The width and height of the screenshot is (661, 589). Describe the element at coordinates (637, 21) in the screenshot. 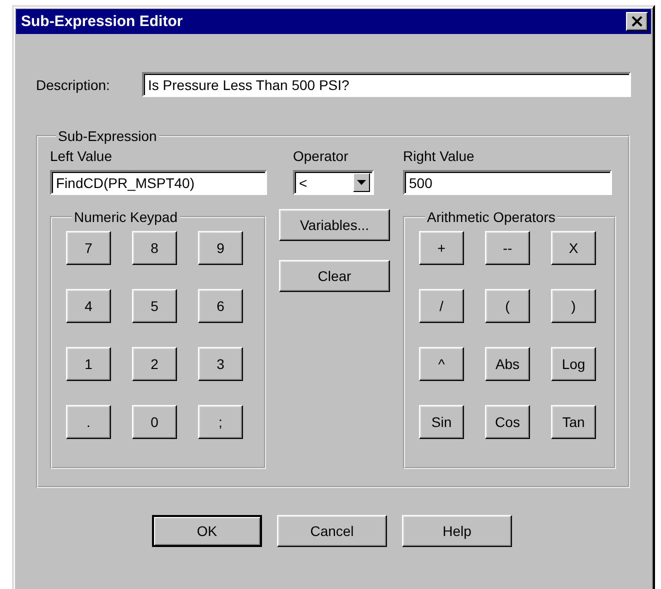

I see `close-button: ×` at that location.